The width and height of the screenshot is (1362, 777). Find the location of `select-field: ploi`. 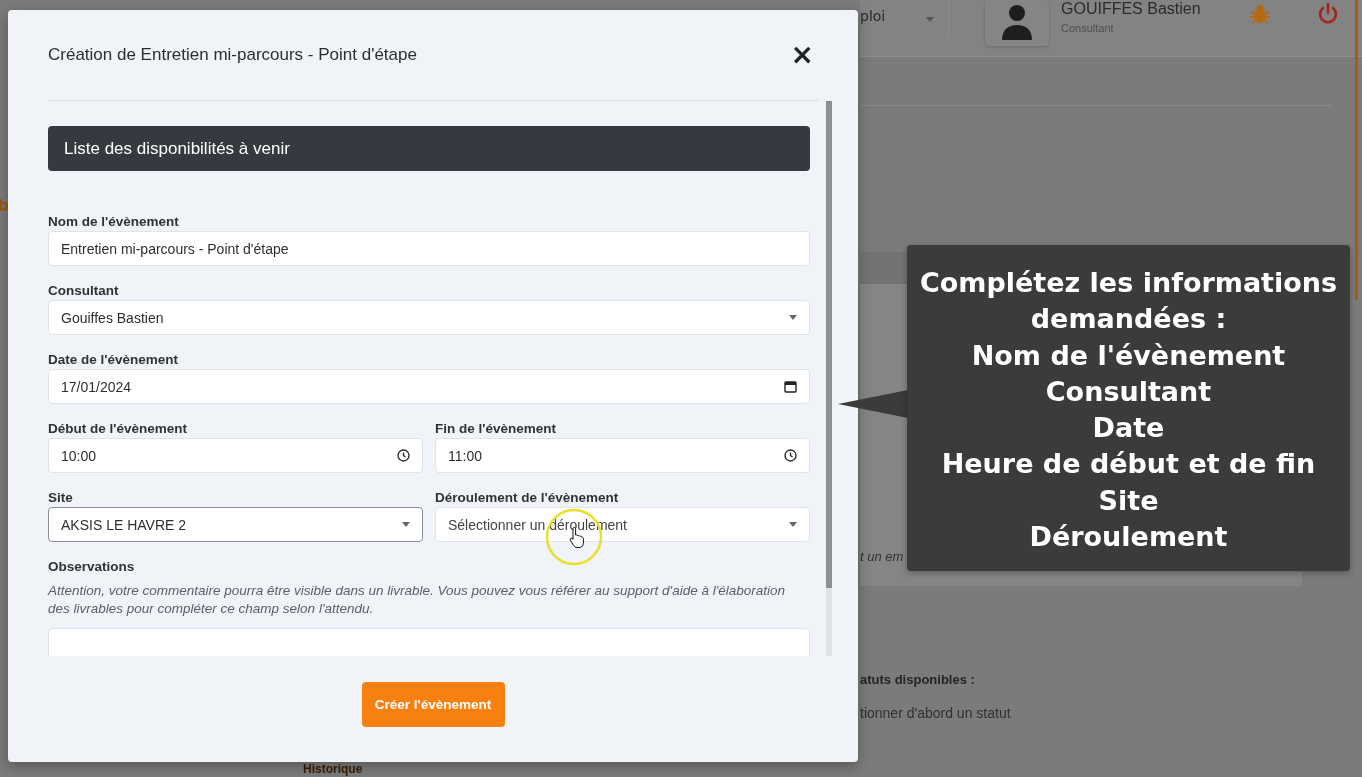

select-field: ploi is located at coordinates (904, 19).